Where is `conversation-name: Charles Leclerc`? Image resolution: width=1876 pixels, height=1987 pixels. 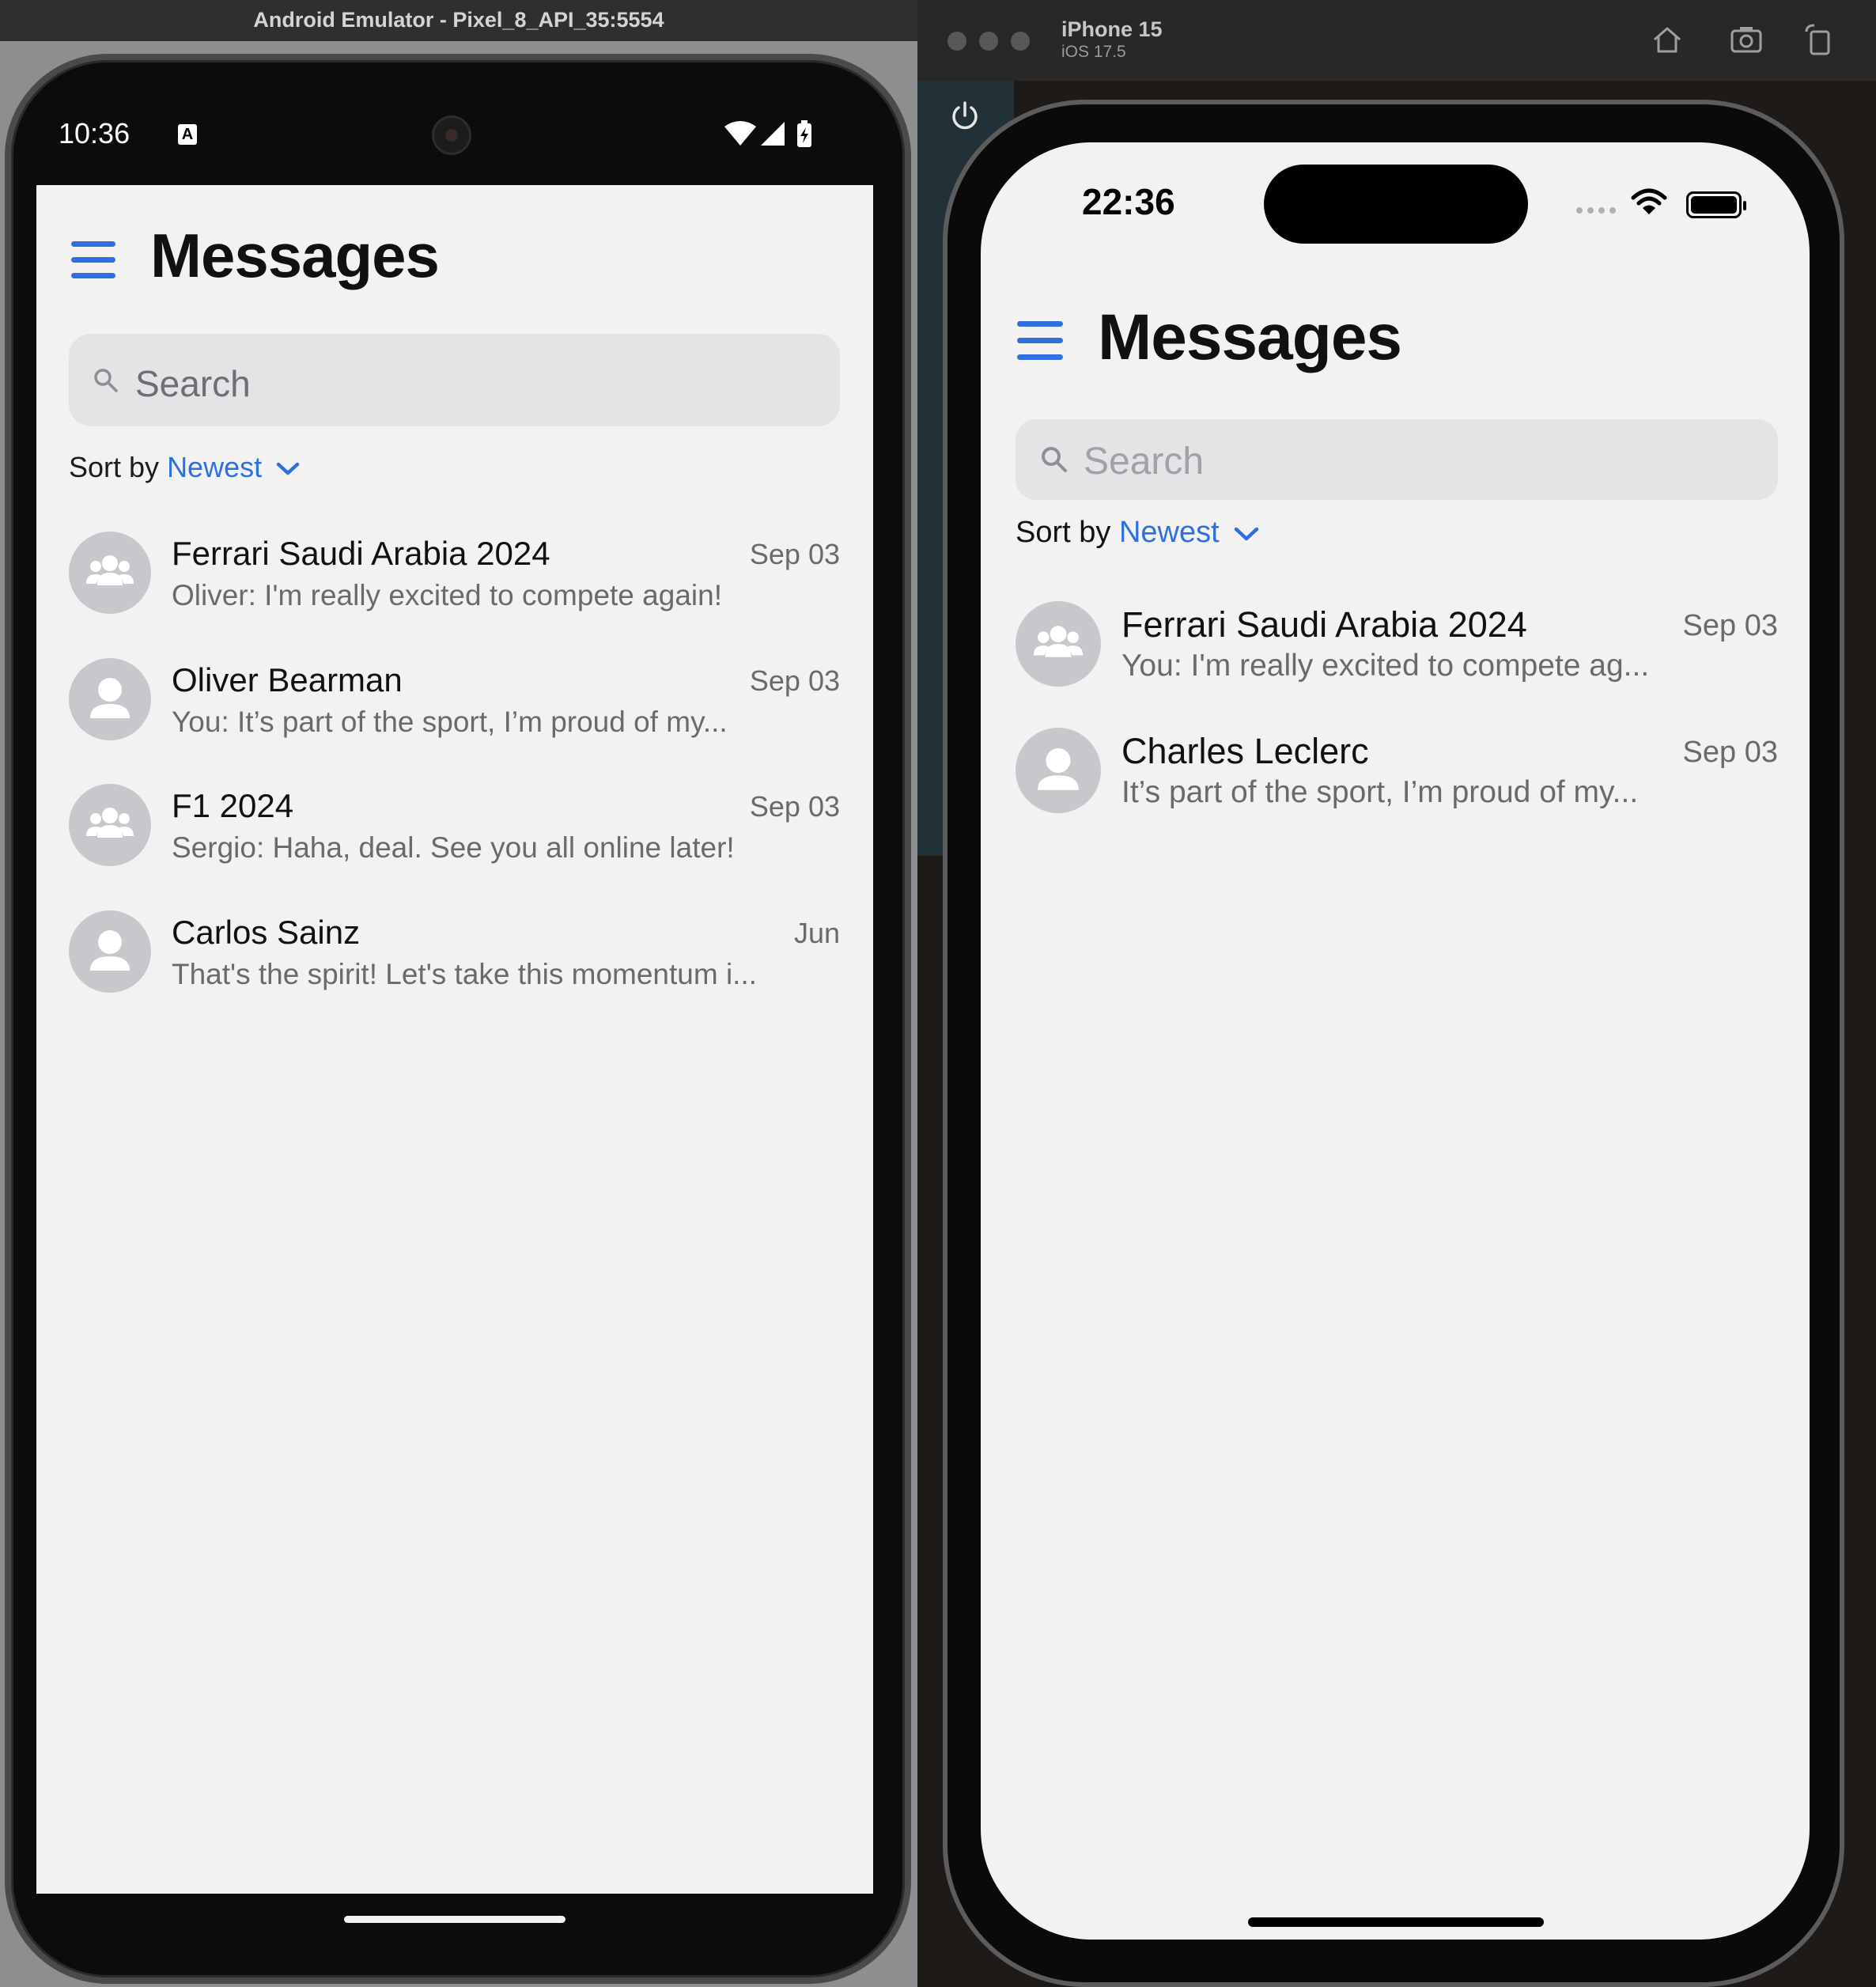 conversation-name: Charles Leclerc is located at coordinates (1245, 751).